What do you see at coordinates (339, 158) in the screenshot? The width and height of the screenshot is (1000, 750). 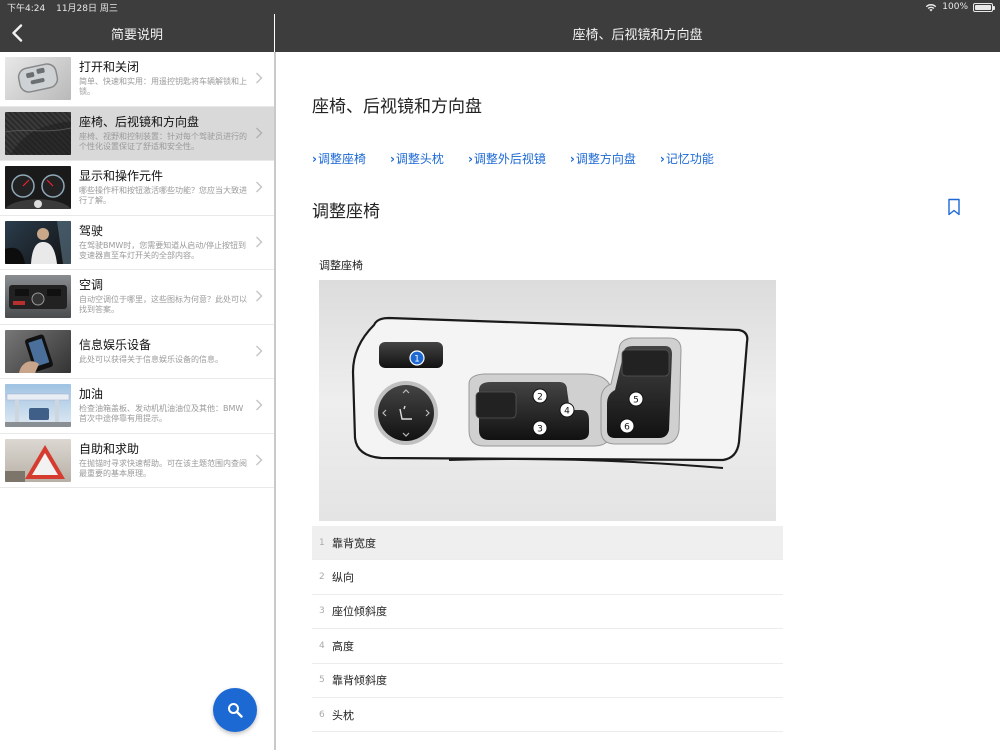 I see `link-adjust-seat: 调整座椅` at bounding box center [339, 158].